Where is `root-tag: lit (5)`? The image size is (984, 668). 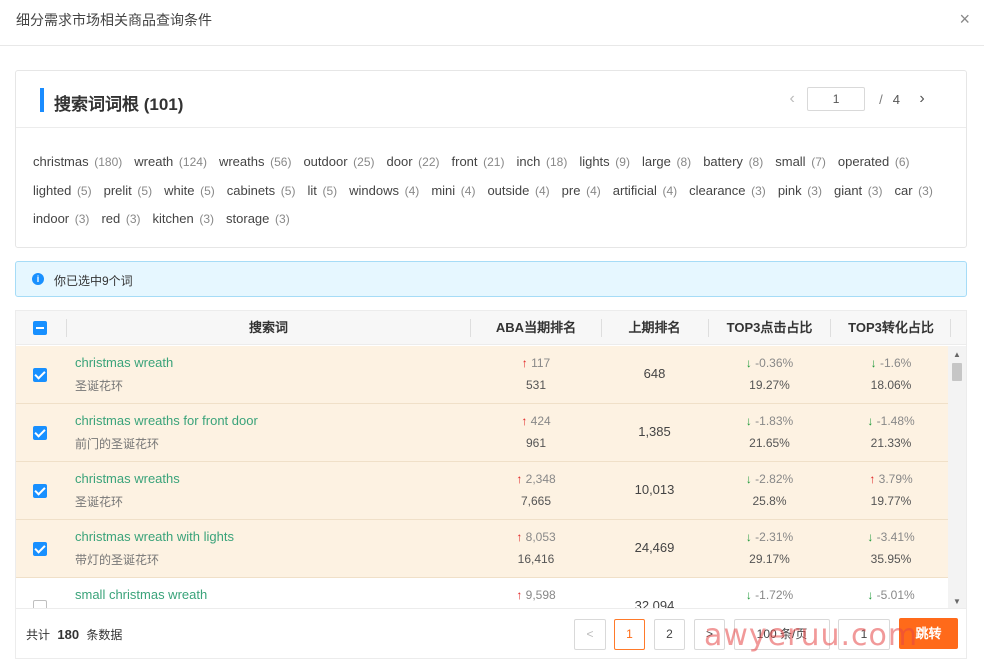 root-tag: lit (5) is located at coordinates (322, 191).